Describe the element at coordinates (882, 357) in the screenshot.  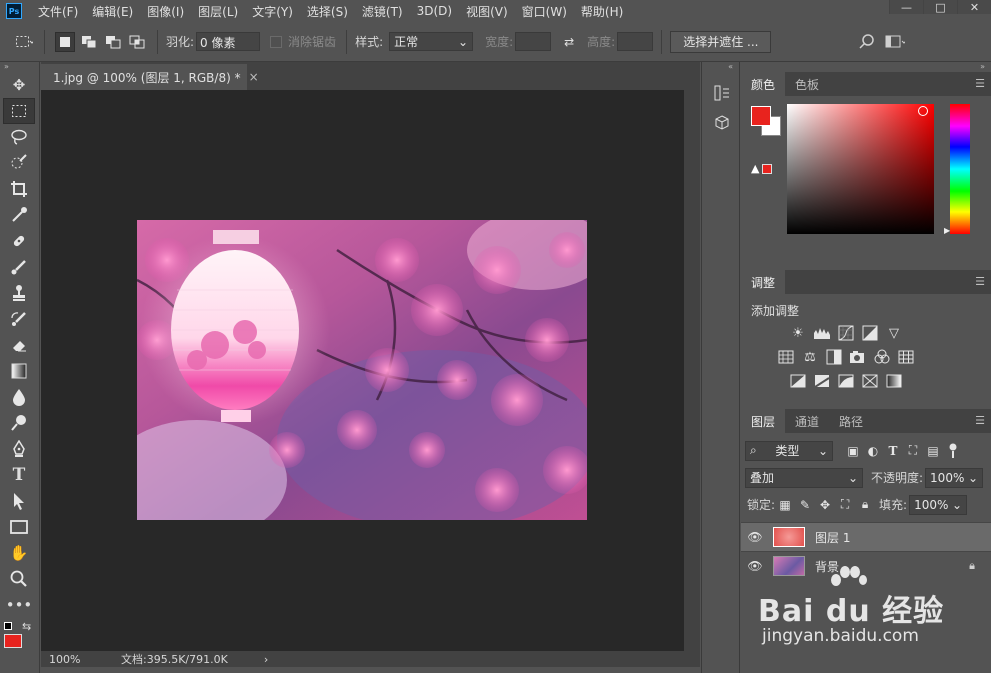
I see `channel-mixer-icon` at that location.